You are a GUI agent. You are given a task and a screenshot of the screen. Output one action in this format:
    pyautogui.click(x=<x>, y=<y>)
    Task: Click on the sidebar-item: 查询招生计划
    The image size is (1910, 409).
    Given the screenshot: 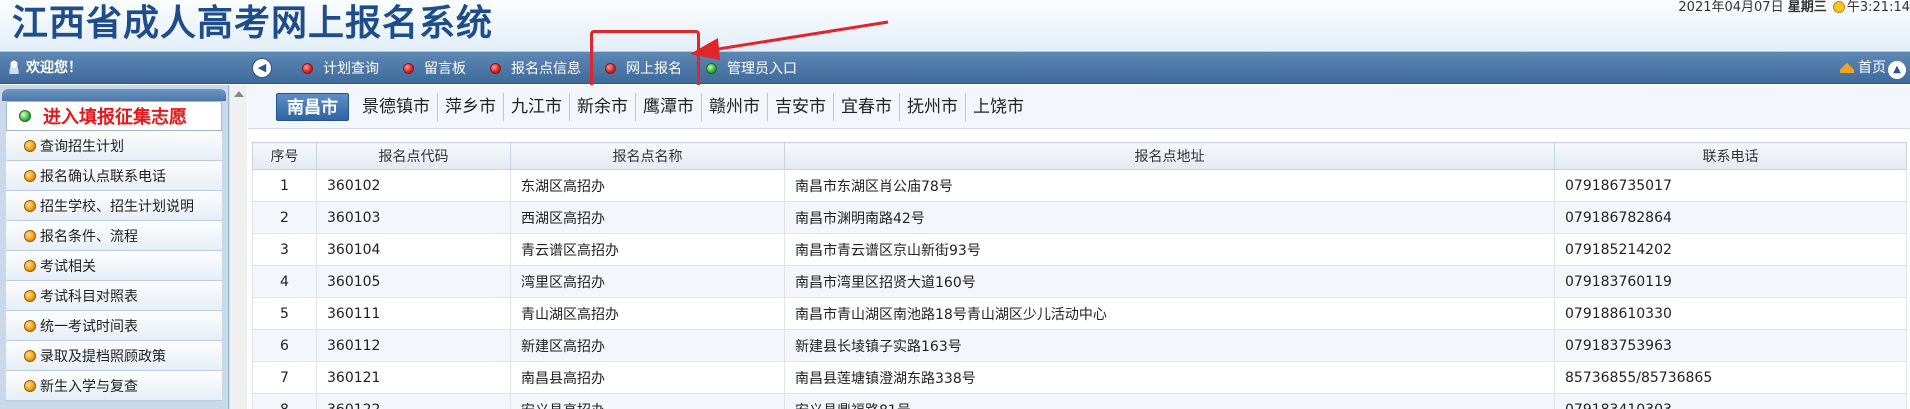 What is the action you would take?
    pyautogui.click(x=114, y=146)
    